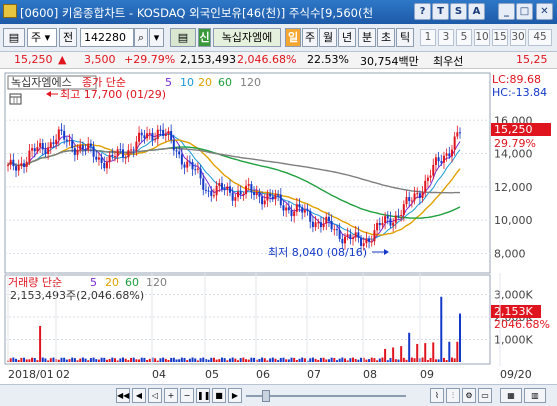 The width and height of the screenshot is (557, 406). Describe the element at coordinates (440, 11) in the screenshot. I see `font-button: T` at that location.